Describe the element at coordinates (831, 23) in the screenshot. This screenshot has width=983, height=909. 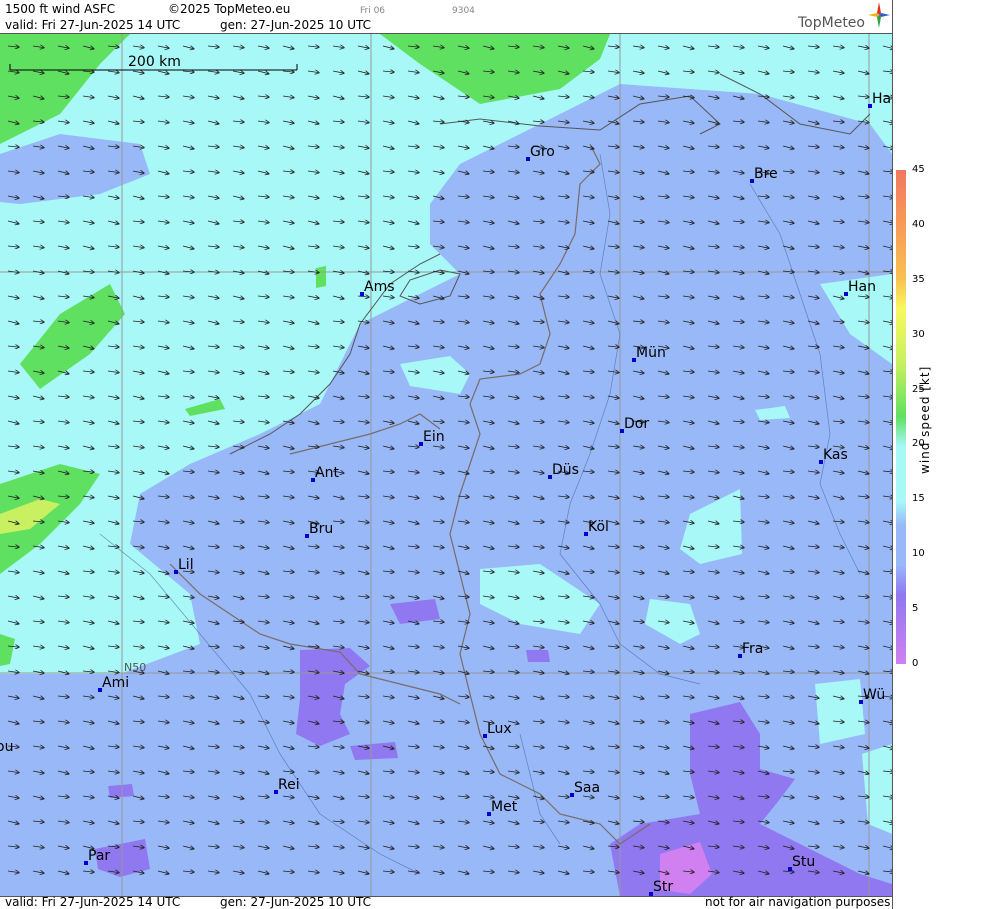
I see `topmeteo-logo: TopMeteo` at that location.